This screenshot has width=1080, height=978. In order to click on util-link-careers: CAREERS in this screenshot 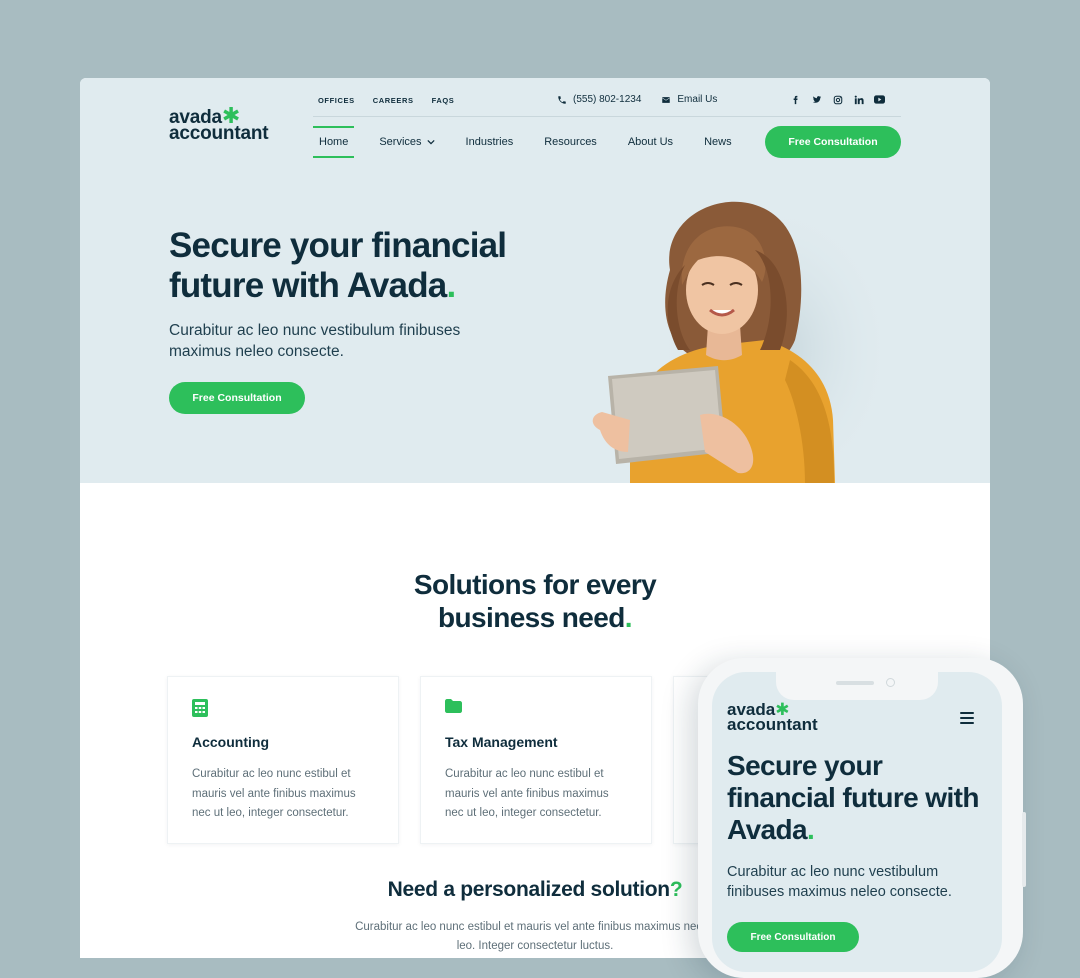, I will do `click(393, 100)`.